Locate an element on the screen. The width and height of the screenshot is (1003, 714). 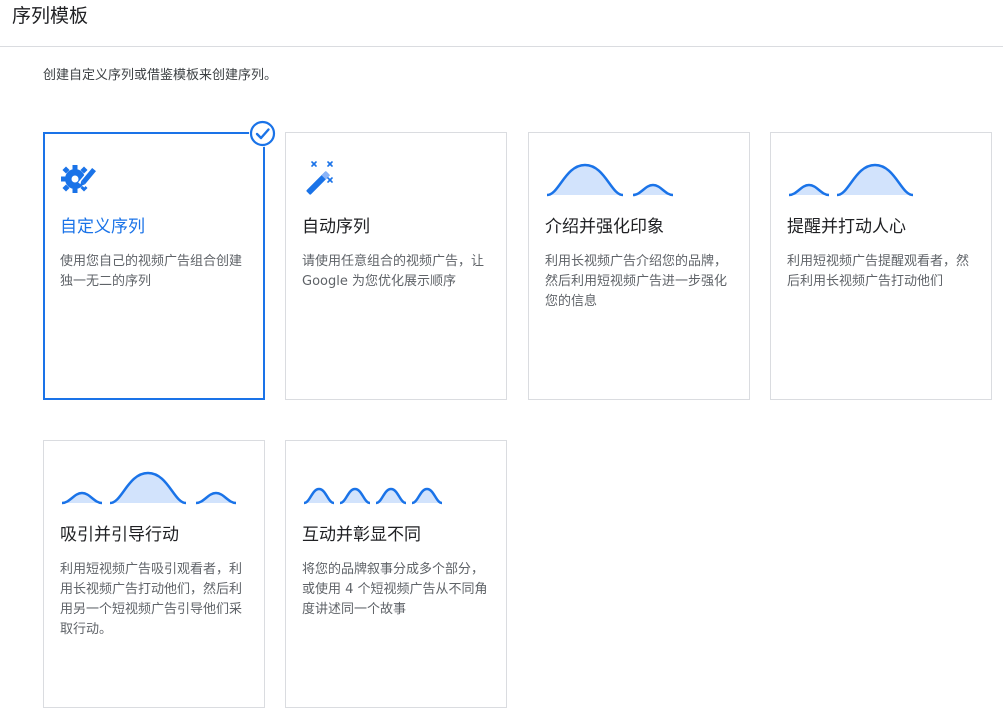
template-card-introduce: 介绍并强化印象 利用长视频广告介绍您的品牌，然后利用短视频广告进一步强化您的信息 is located at coordinates (639, 266).